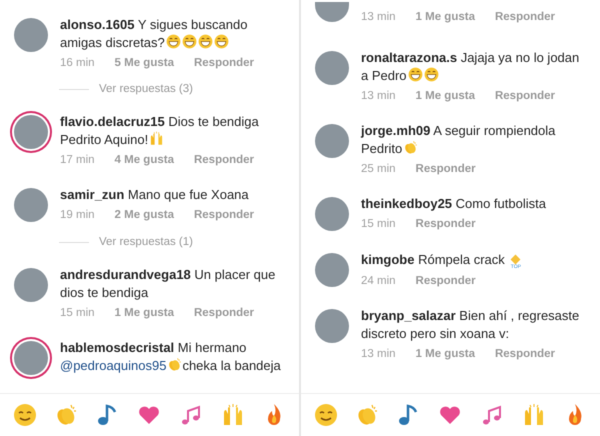  I want to click on comment-text: samir_zun Mano que fue Xoana, so click(155, 195).